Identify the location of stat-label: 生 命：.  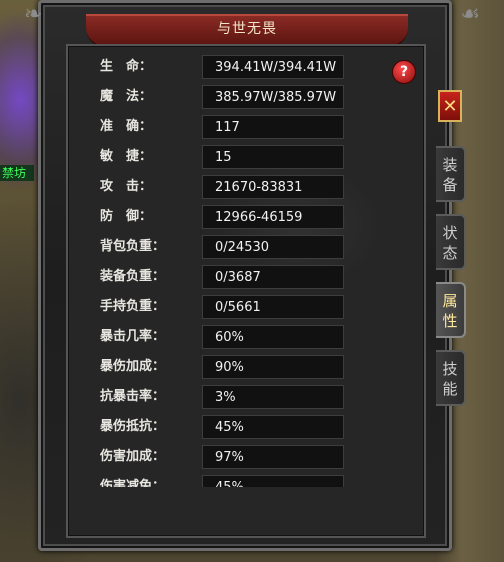
(126, 66).